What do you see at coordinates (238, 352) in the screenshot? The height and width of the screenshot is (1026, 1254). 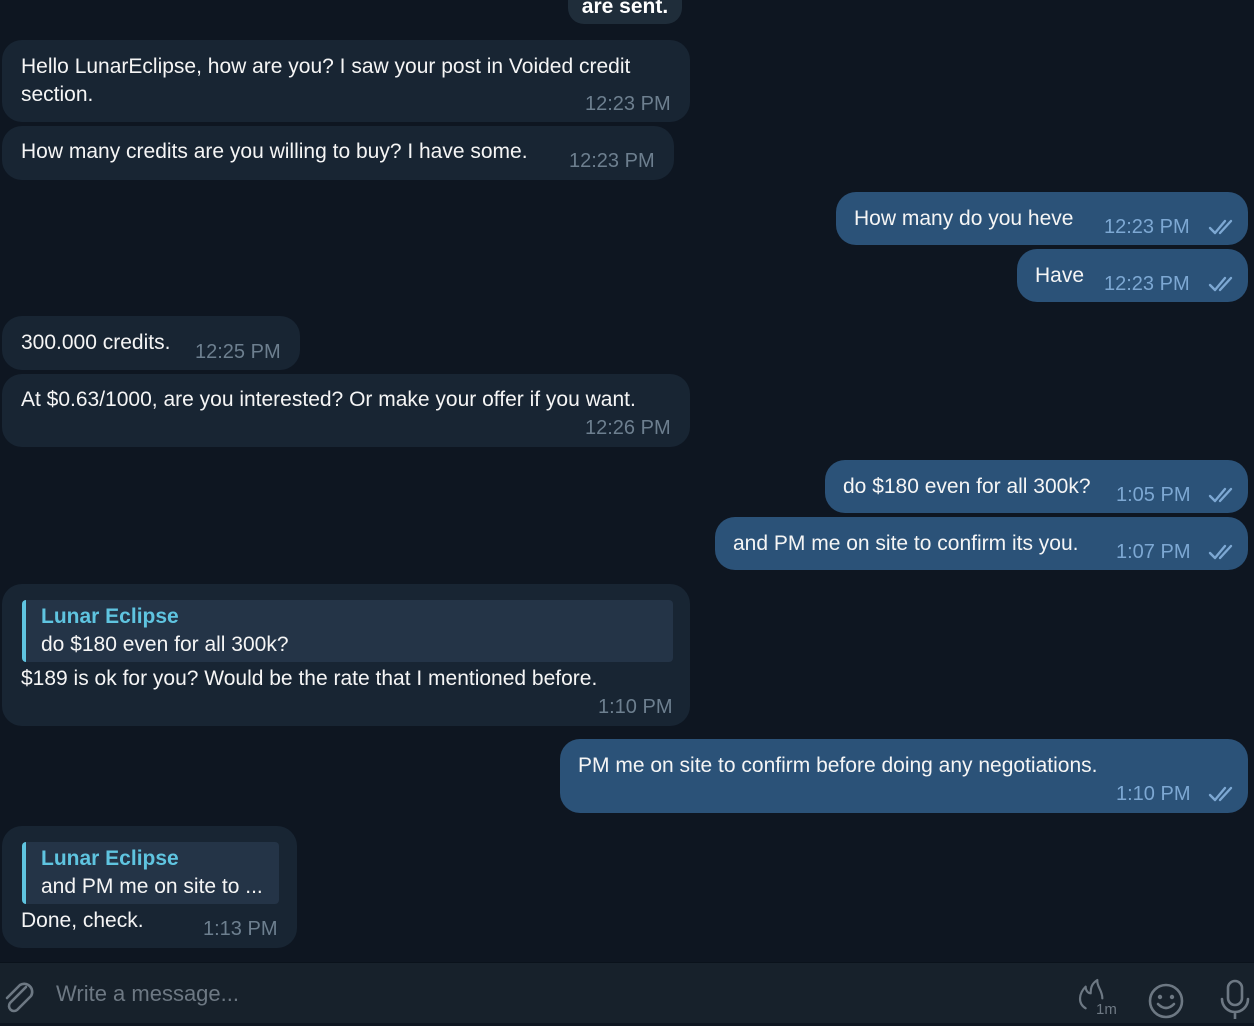 I see `message-time: 12:25 PM` at bounding box center [238, 352].